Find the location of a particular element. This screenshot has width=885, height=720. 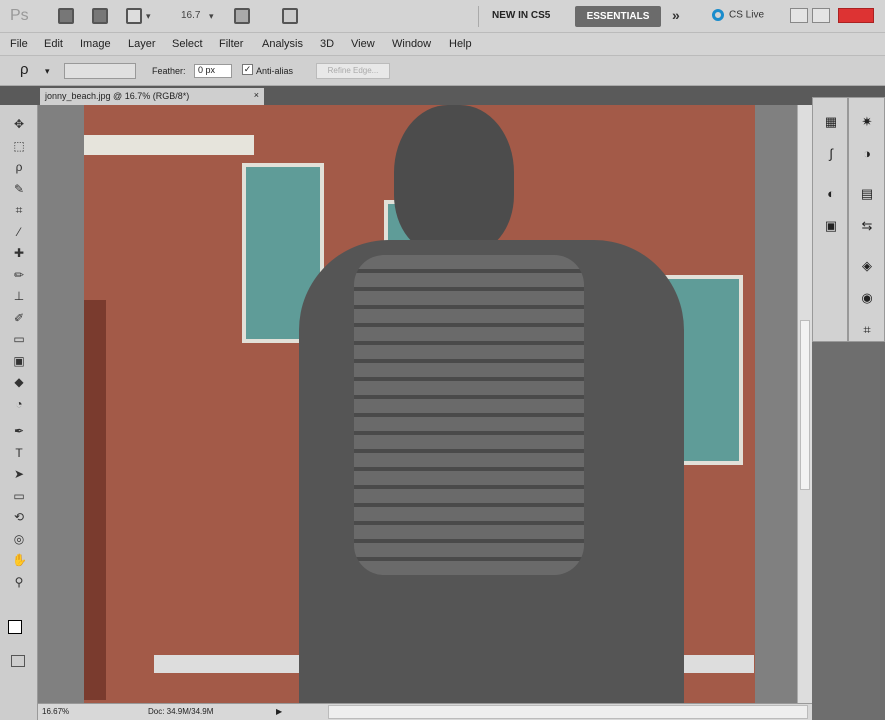

styles-panel-icon: ▤ is located at coordinates (867, 194).